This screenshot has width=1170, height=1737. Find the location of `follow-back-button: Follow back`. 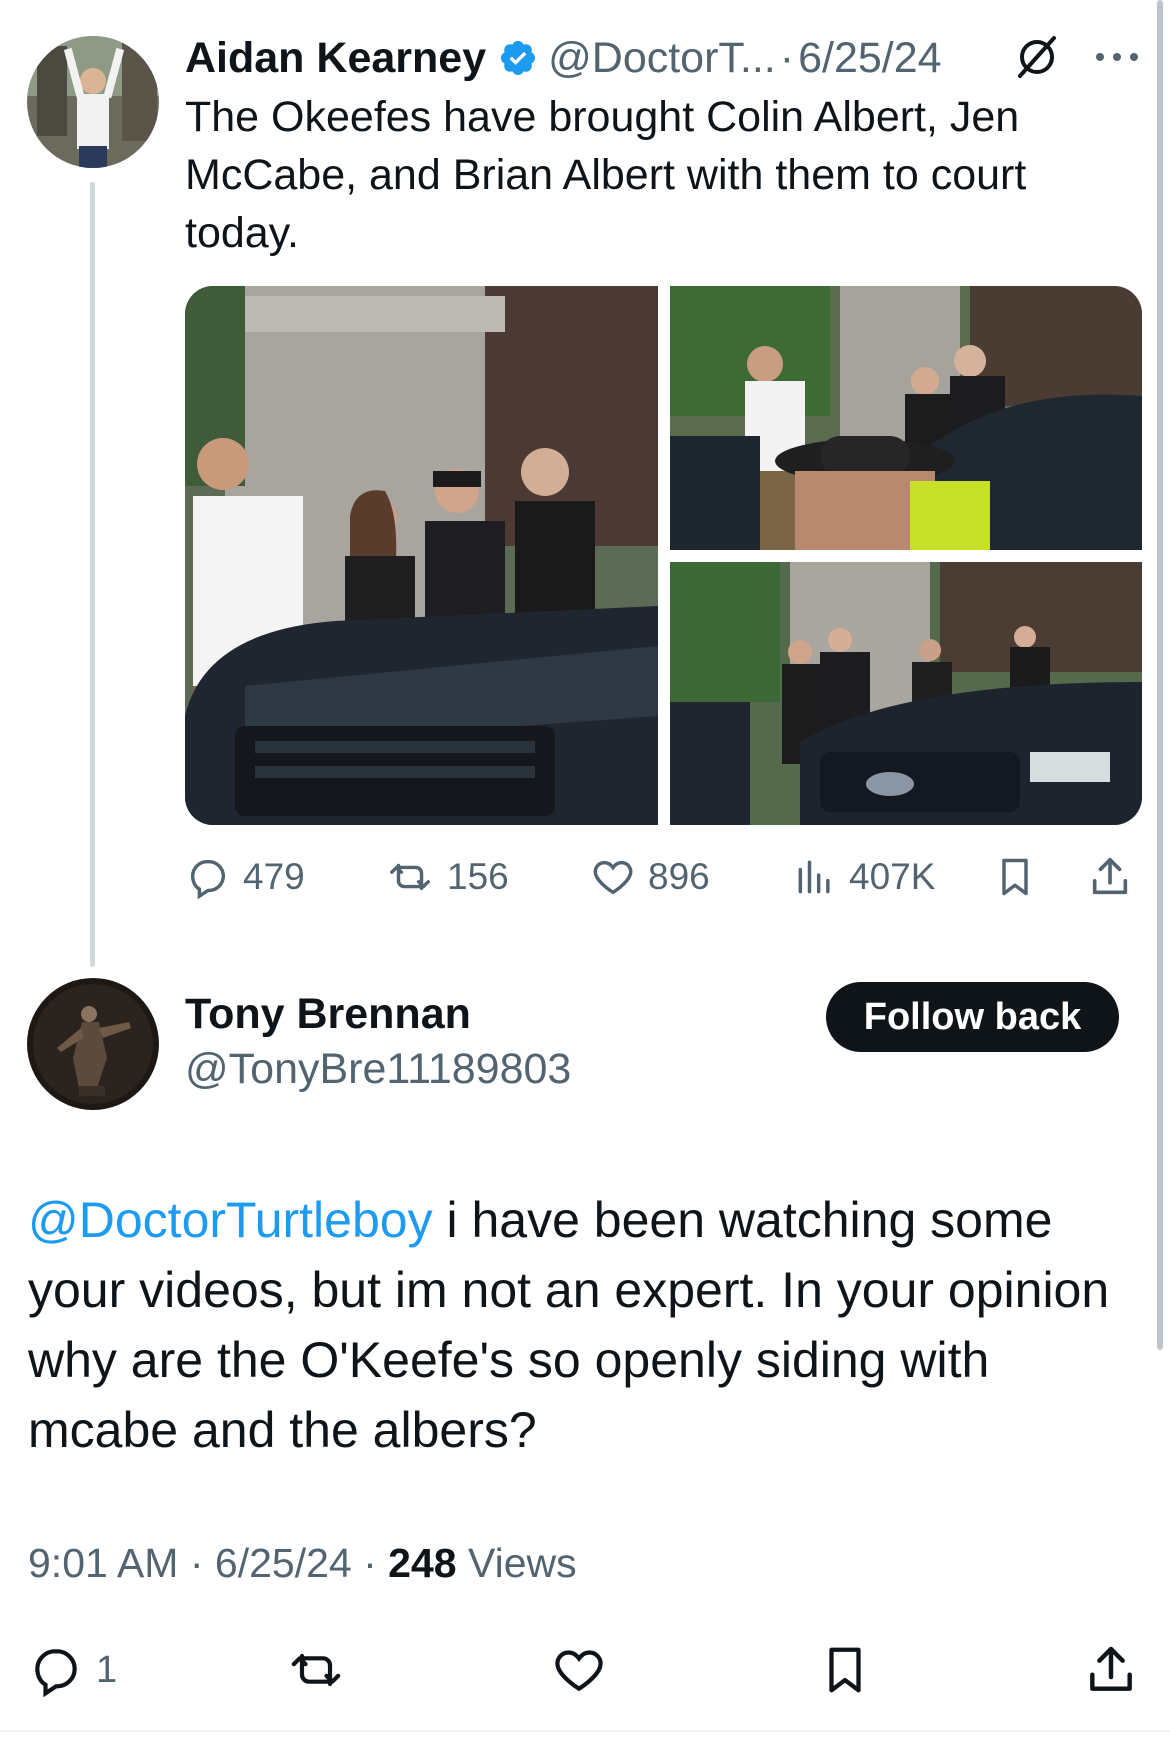

follow-back-button: Follow back is located at coordinates (972, 1017).